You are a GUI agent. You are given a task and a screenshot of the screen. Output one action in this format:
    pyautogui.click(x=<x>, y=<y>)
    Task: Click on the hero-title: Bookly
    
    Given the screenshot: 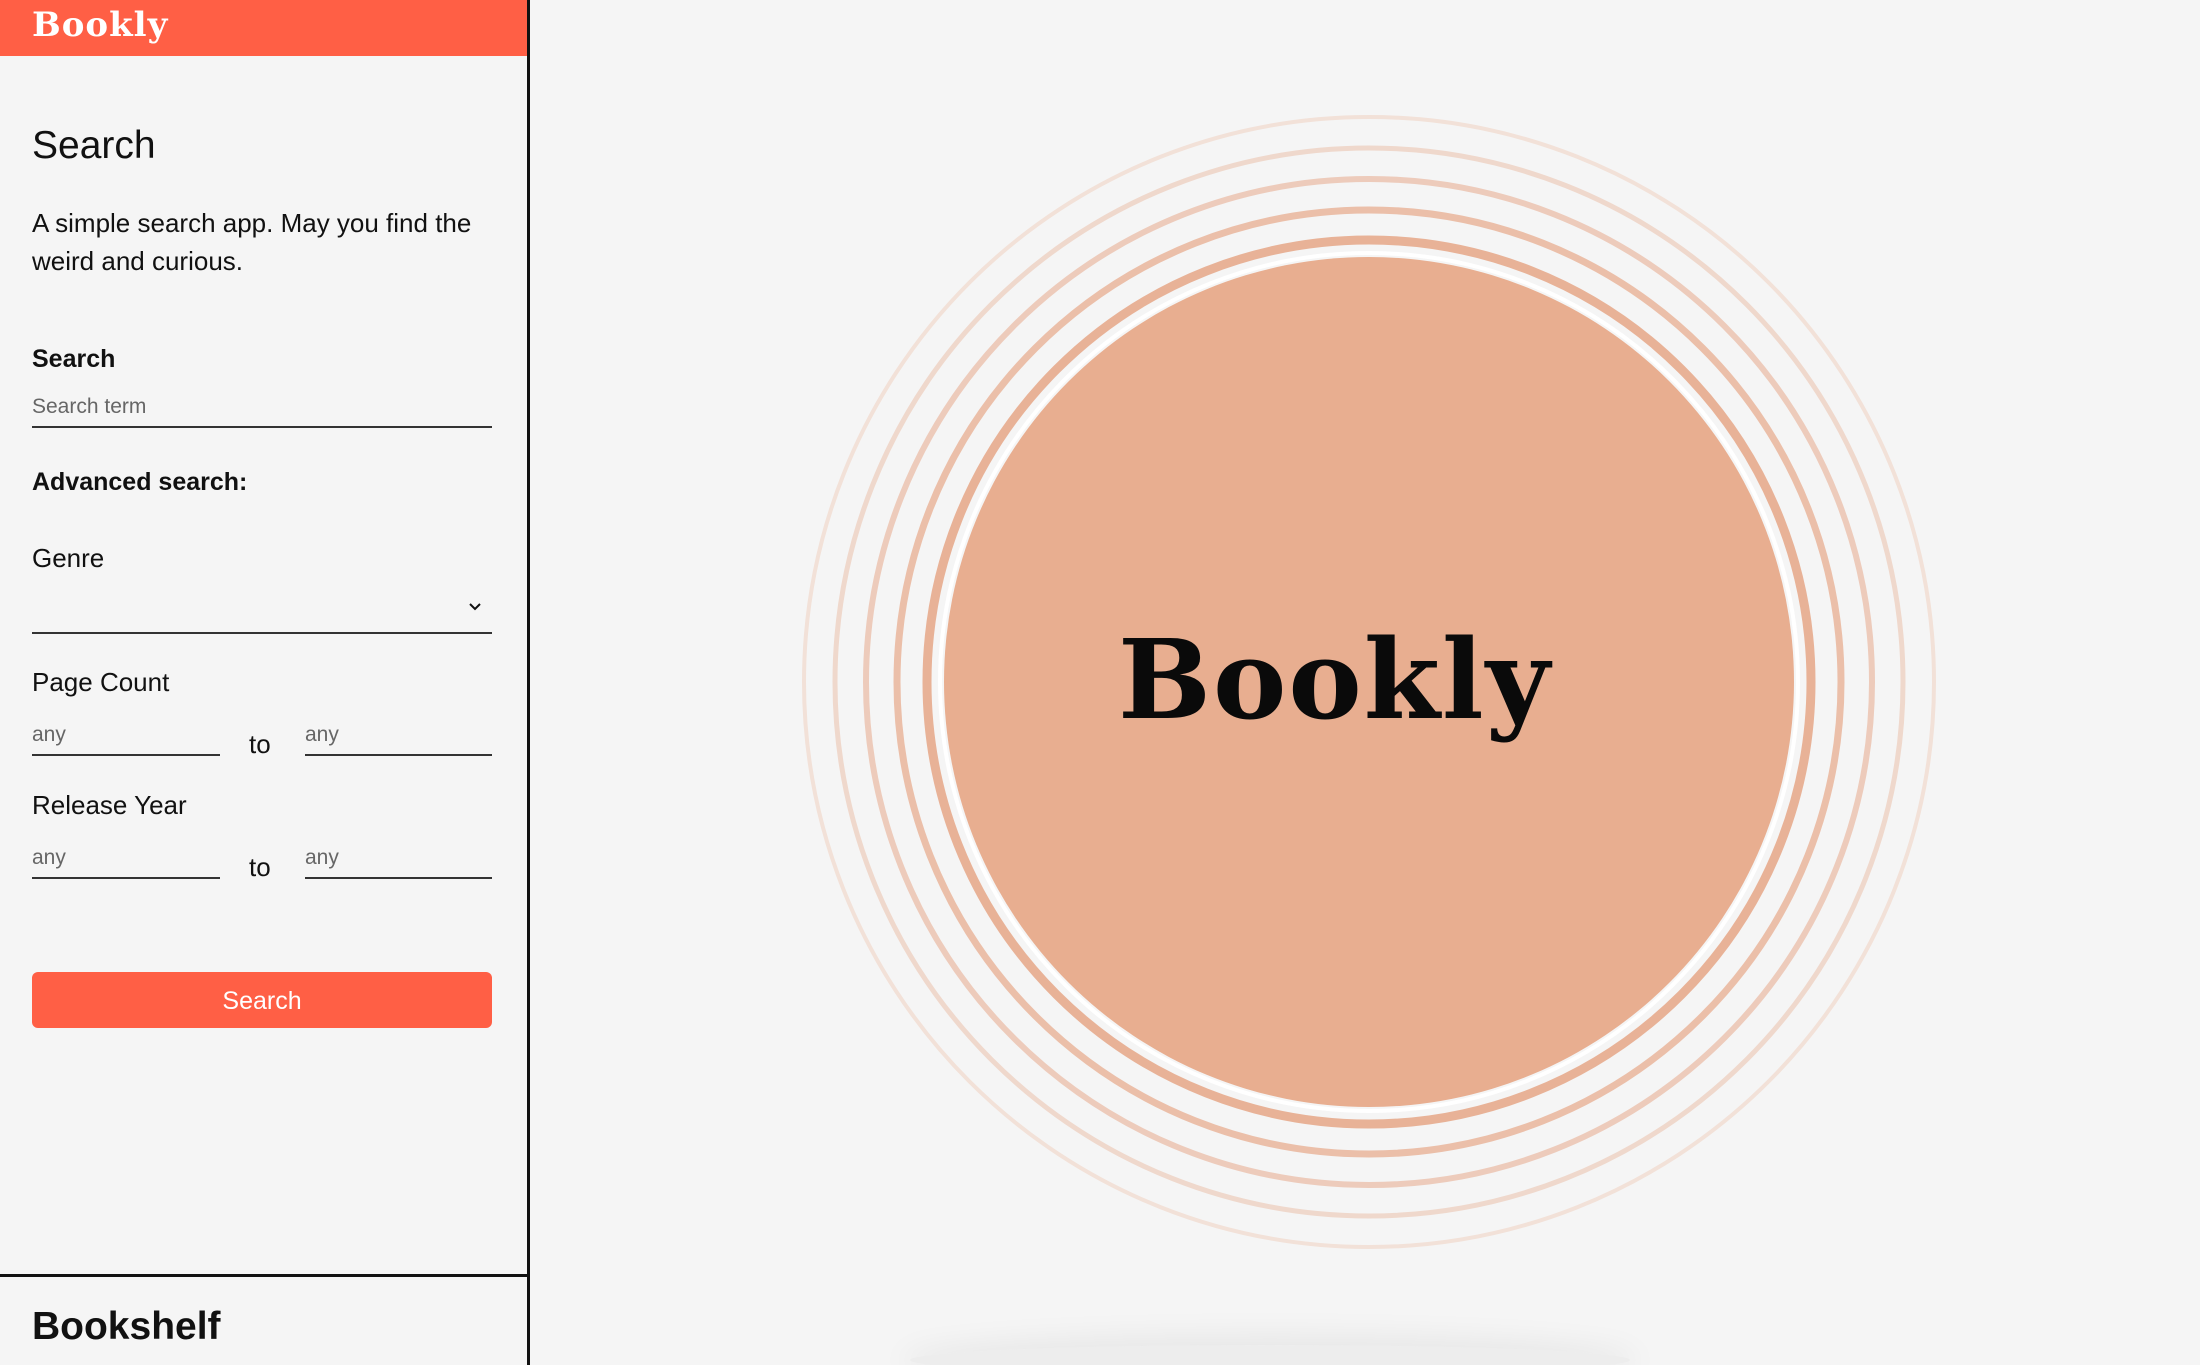 What is the action you would take?
    pyautogui.click(x=1335, y=679)
    